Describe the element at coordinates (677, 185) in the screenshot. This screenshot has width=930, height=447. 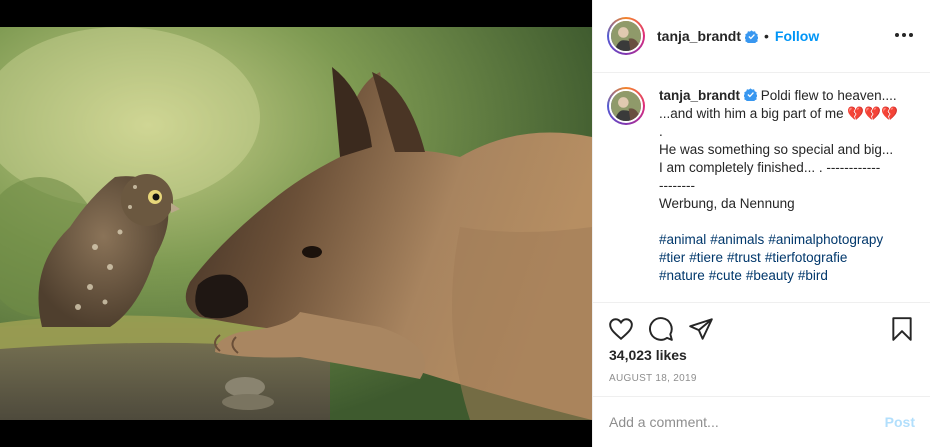
I see `caption-line: --------` at that location.